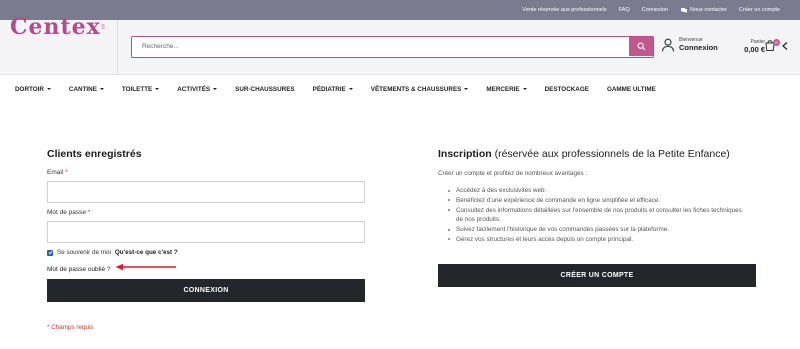 Image resolution: width=800 pixels, height=349 pixels. I want to click on signup-title: Inscription, so click(465, 154).